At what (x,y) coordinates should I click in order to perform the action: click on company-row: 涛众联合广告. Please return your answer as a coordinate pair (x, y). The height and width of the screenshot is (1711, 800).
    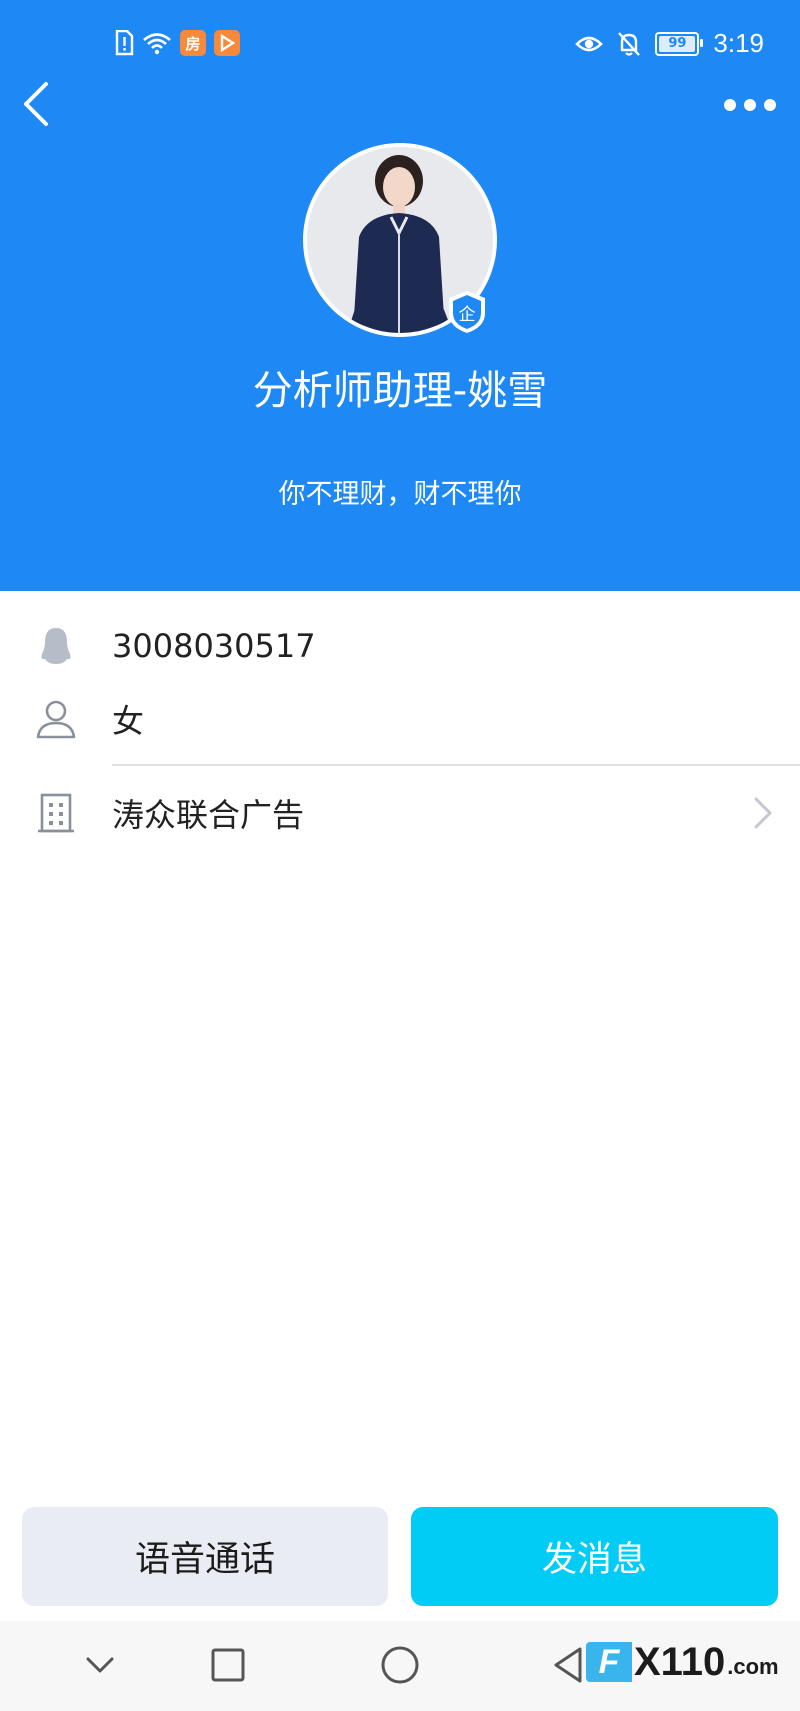
    Looking at the image, I should click on (400, 813).